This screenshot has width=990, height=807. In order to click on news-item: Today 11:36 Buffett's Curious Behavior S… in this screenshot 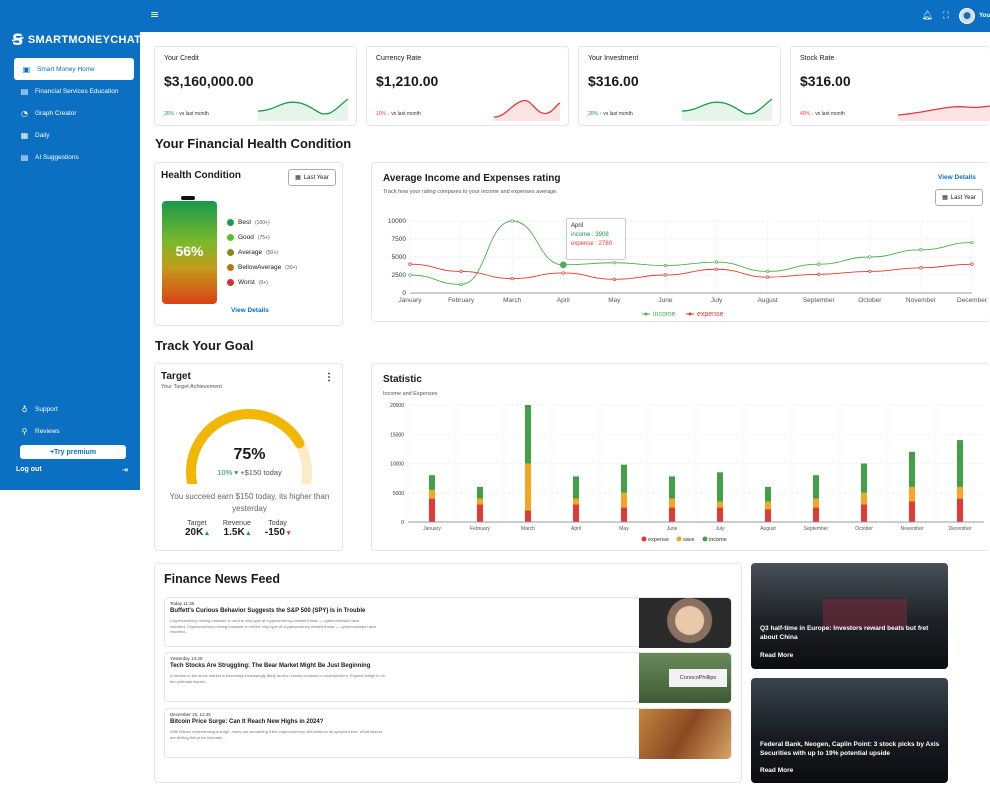, I will do `click(448, 622)`.